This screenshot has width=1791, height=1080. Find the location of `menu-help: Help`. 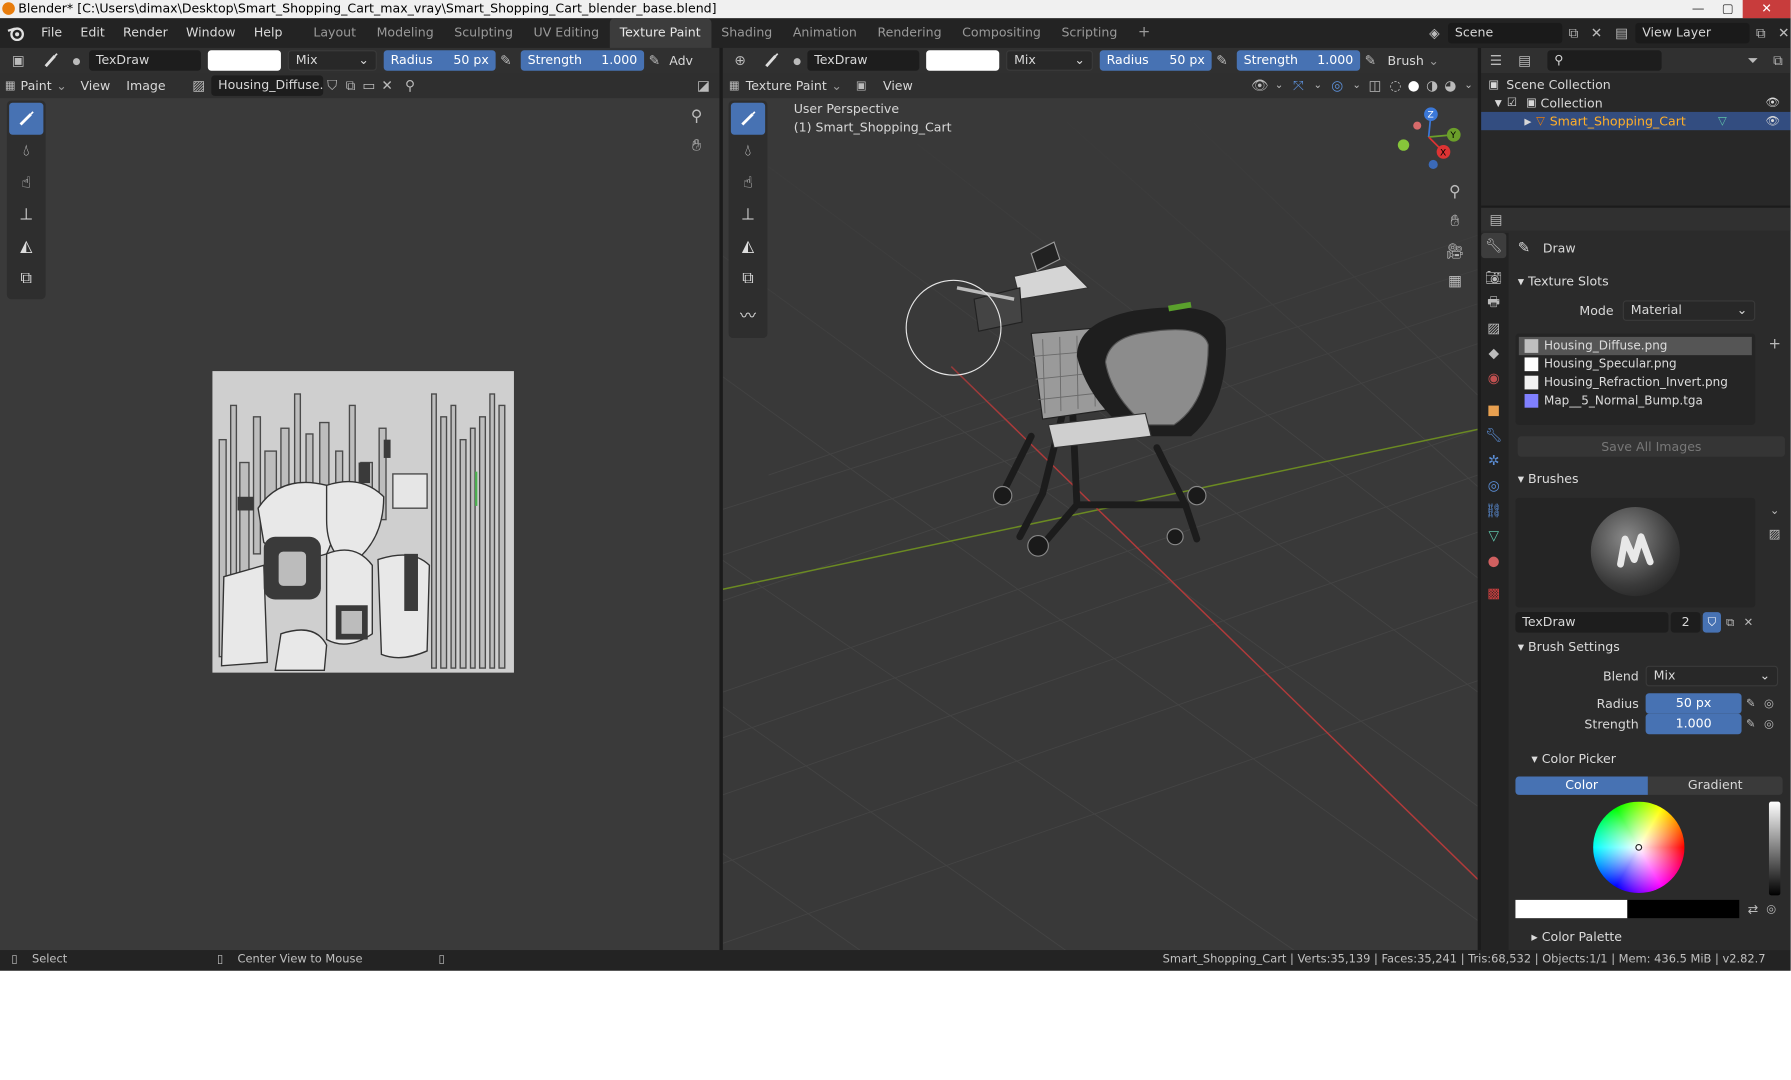

menu-help: Help is located at coordinates (268, 33).